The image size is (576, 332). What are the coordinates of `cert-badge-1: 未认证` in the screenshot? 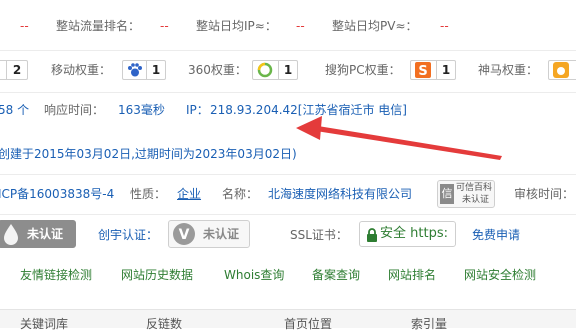 It's located at (38, 234).